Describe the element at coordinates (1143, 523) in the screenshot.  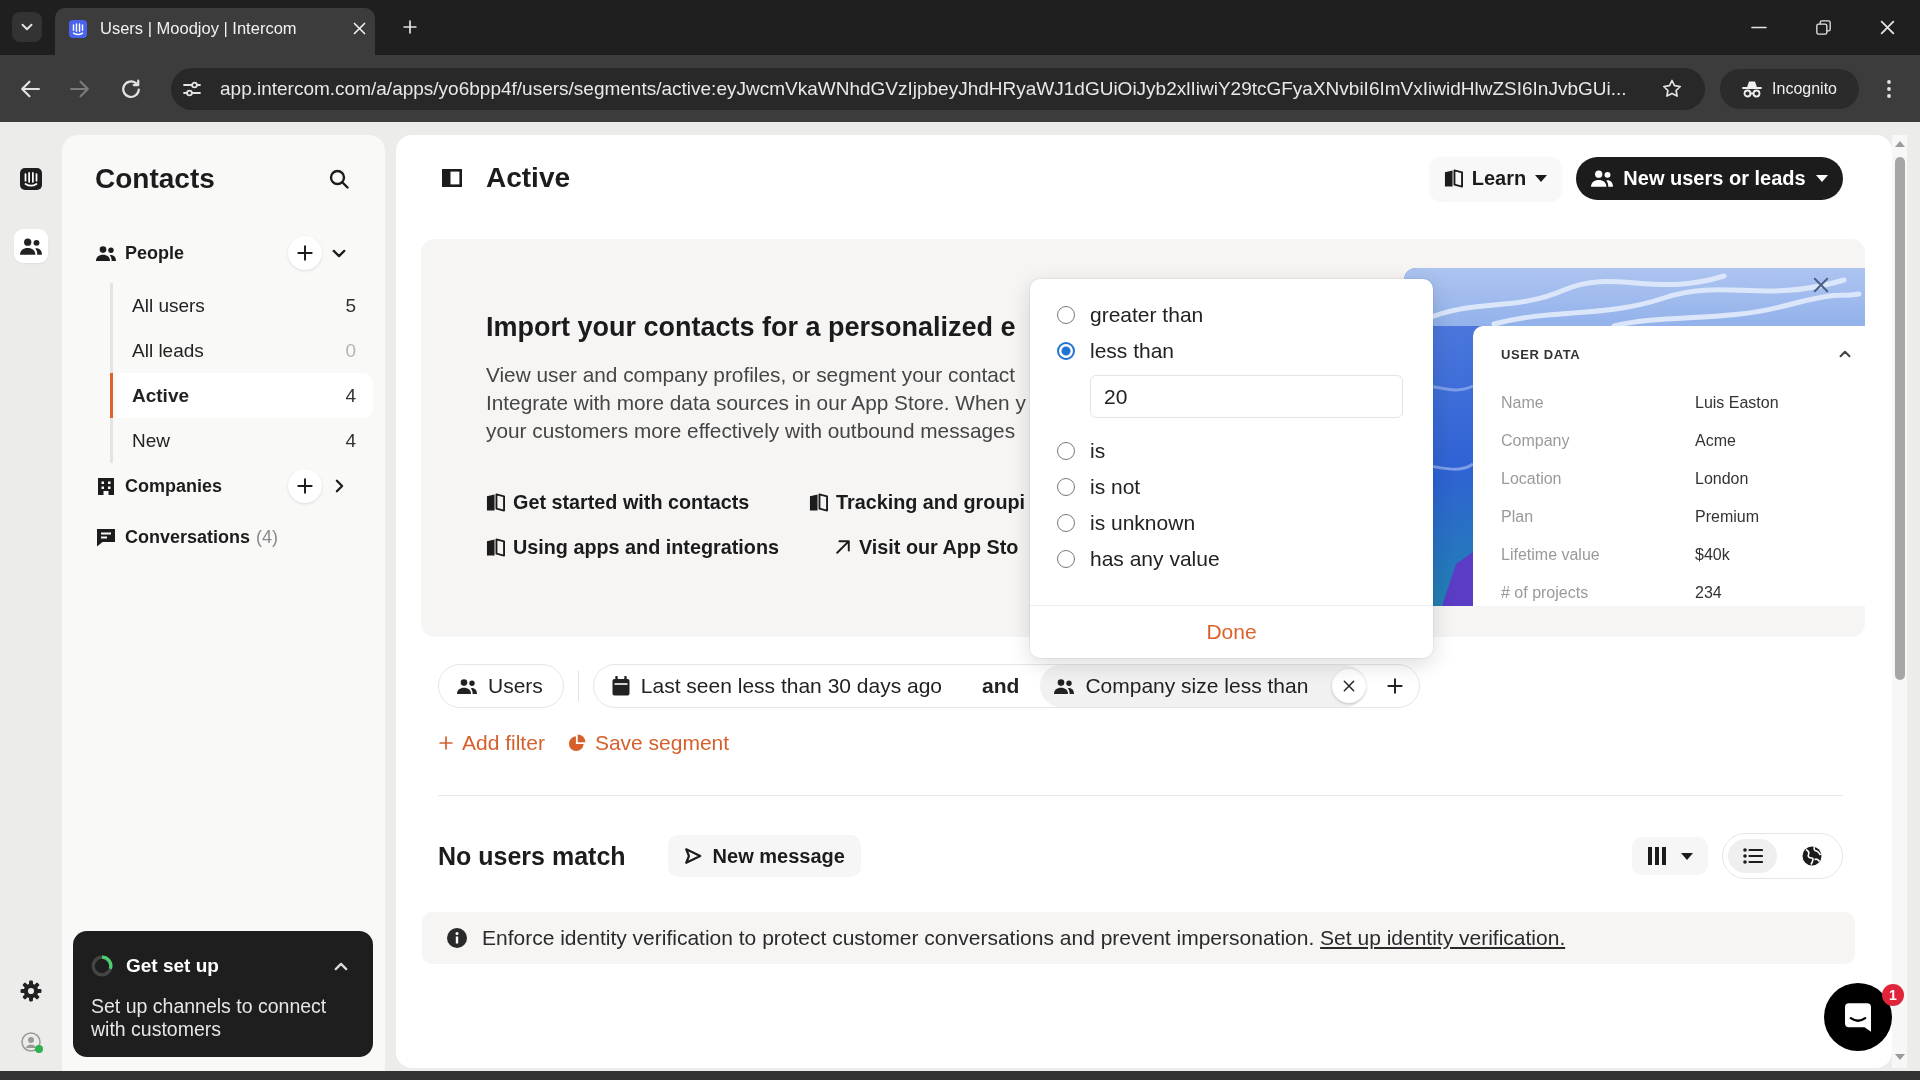
I see `option-label: is unknown` at that location.